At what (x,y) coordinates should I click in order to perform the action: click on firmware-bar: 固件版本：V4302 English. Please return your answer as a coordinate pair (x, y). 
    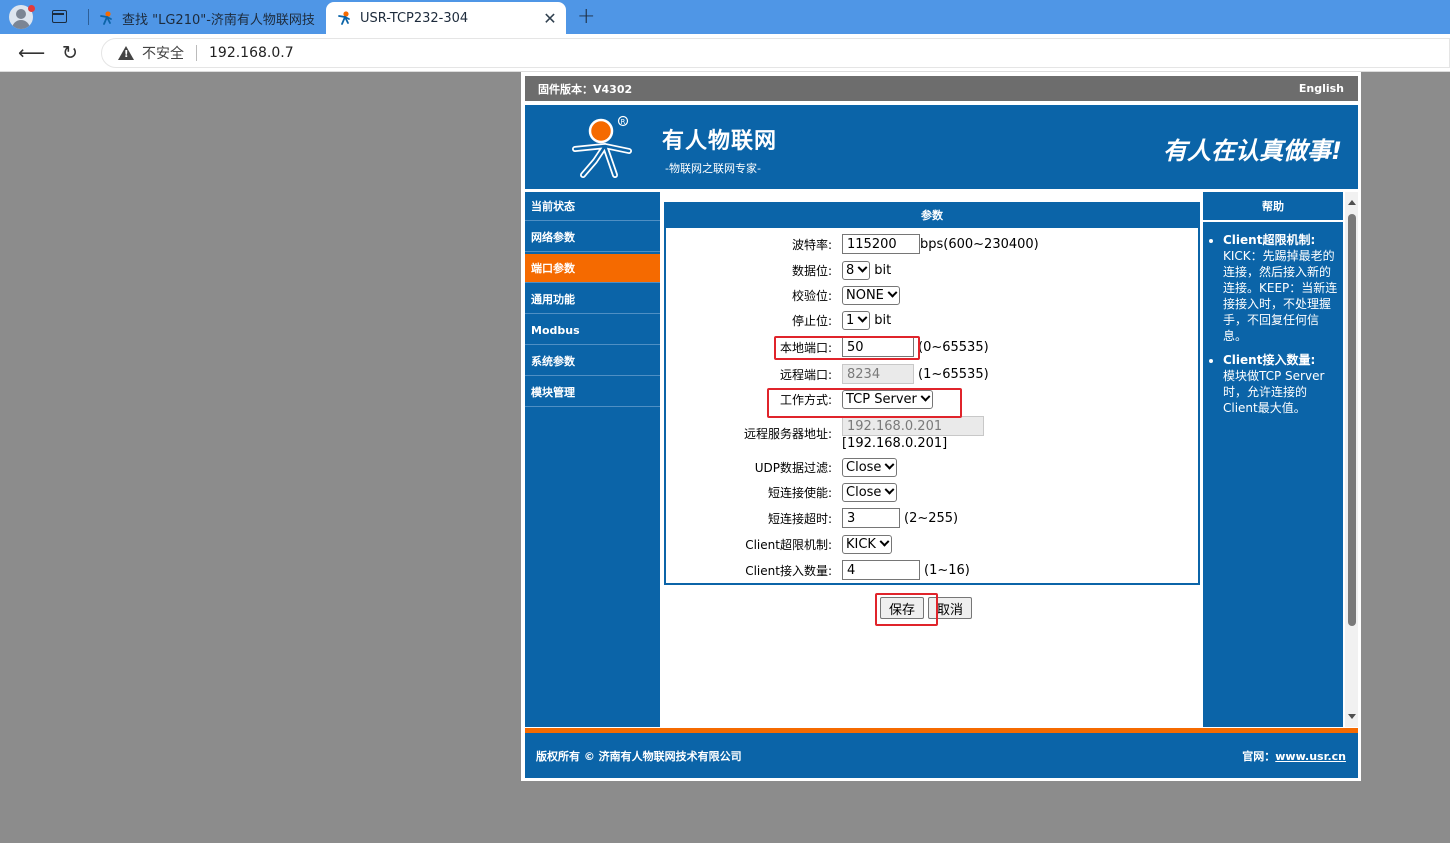
    Looking at the image, I should click on (941, 88).